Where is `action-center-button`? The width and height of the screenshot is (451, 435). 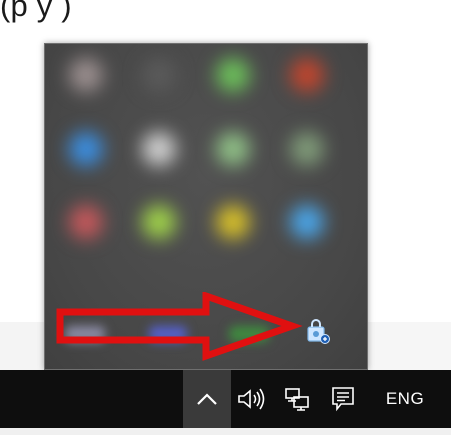 action-center-button is located at coordinates (343, 399).